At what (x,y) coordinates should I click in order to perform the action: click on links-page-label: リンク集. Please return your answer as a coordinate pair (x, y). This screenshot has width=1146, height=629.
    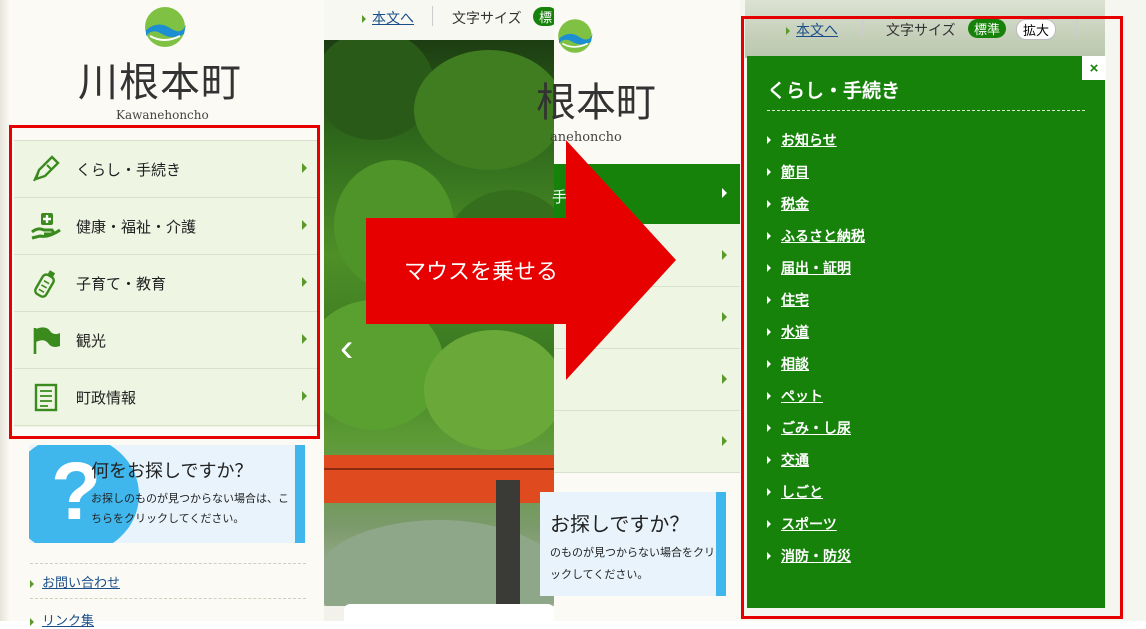
    Looking at the image, I should click on (68, 621).